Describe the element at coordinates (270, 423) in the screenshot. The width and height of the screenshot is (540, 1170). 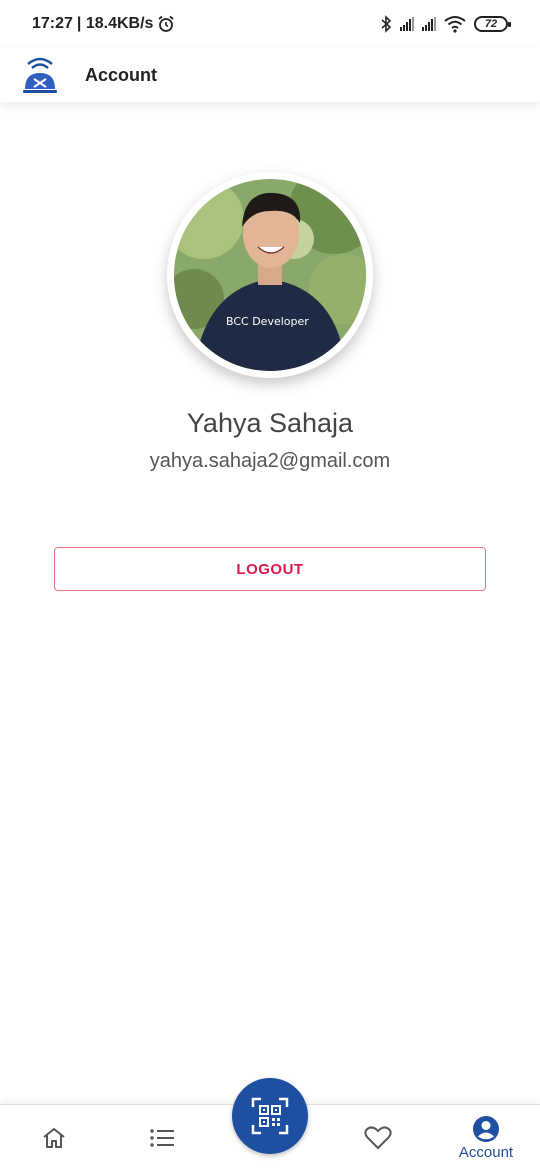
I see `user-name: Yahya Sahaja` at that location.